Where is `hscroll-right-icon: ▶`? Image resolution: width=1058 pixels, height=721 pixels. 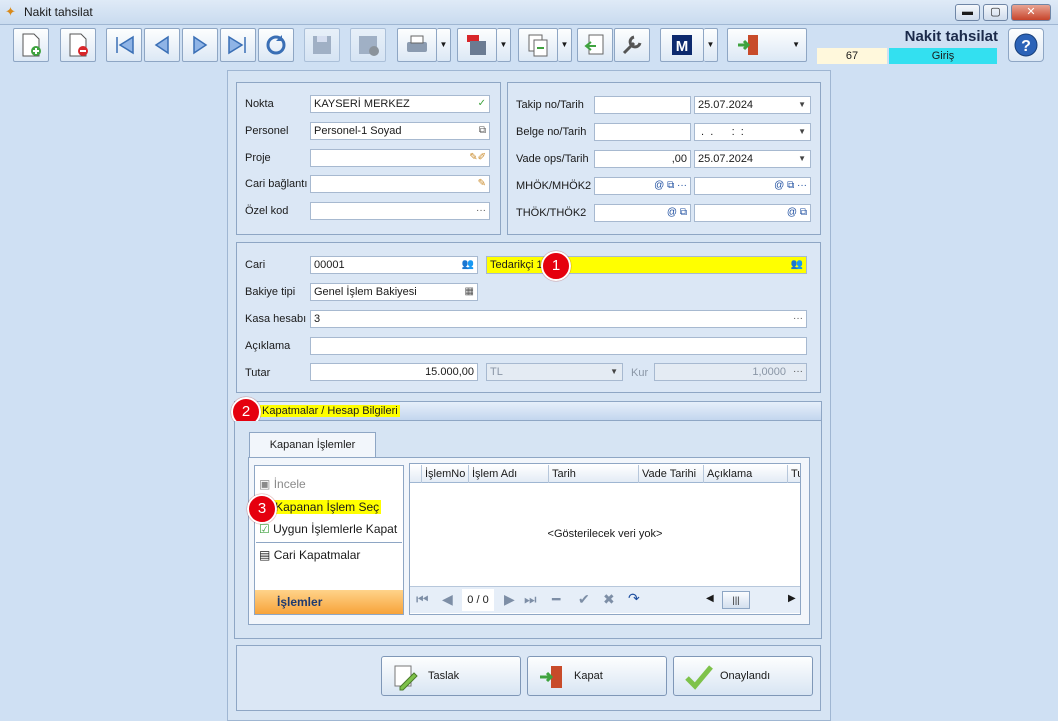 hscroll-right-icon: ▶ is located at coordinates (792, 598).